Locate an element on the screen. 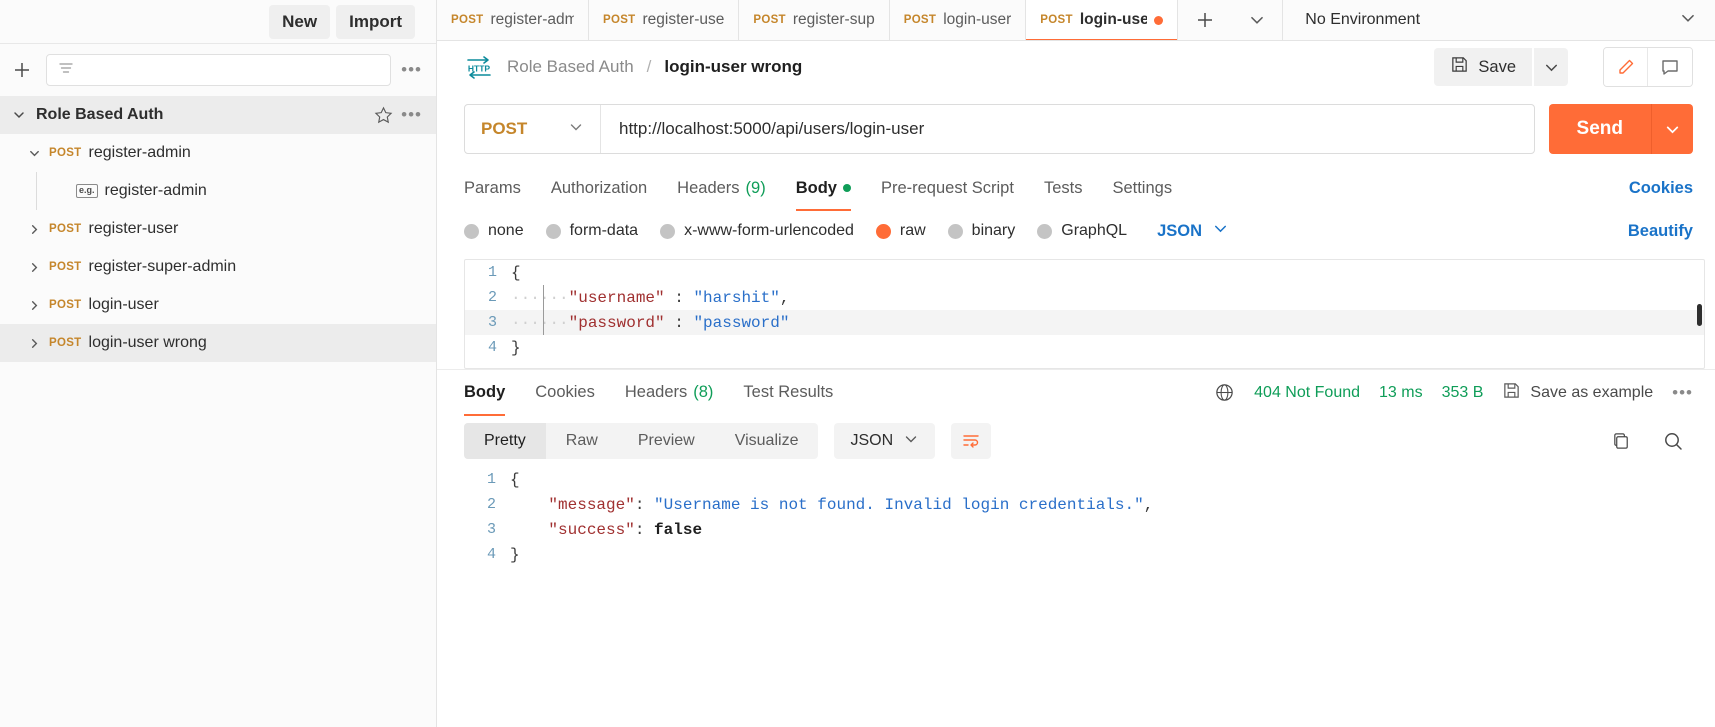 The width and height of the screenshot is (1715, 727). tab-pre-request-script: Pre-request Script is located at coordinates (947, 188).